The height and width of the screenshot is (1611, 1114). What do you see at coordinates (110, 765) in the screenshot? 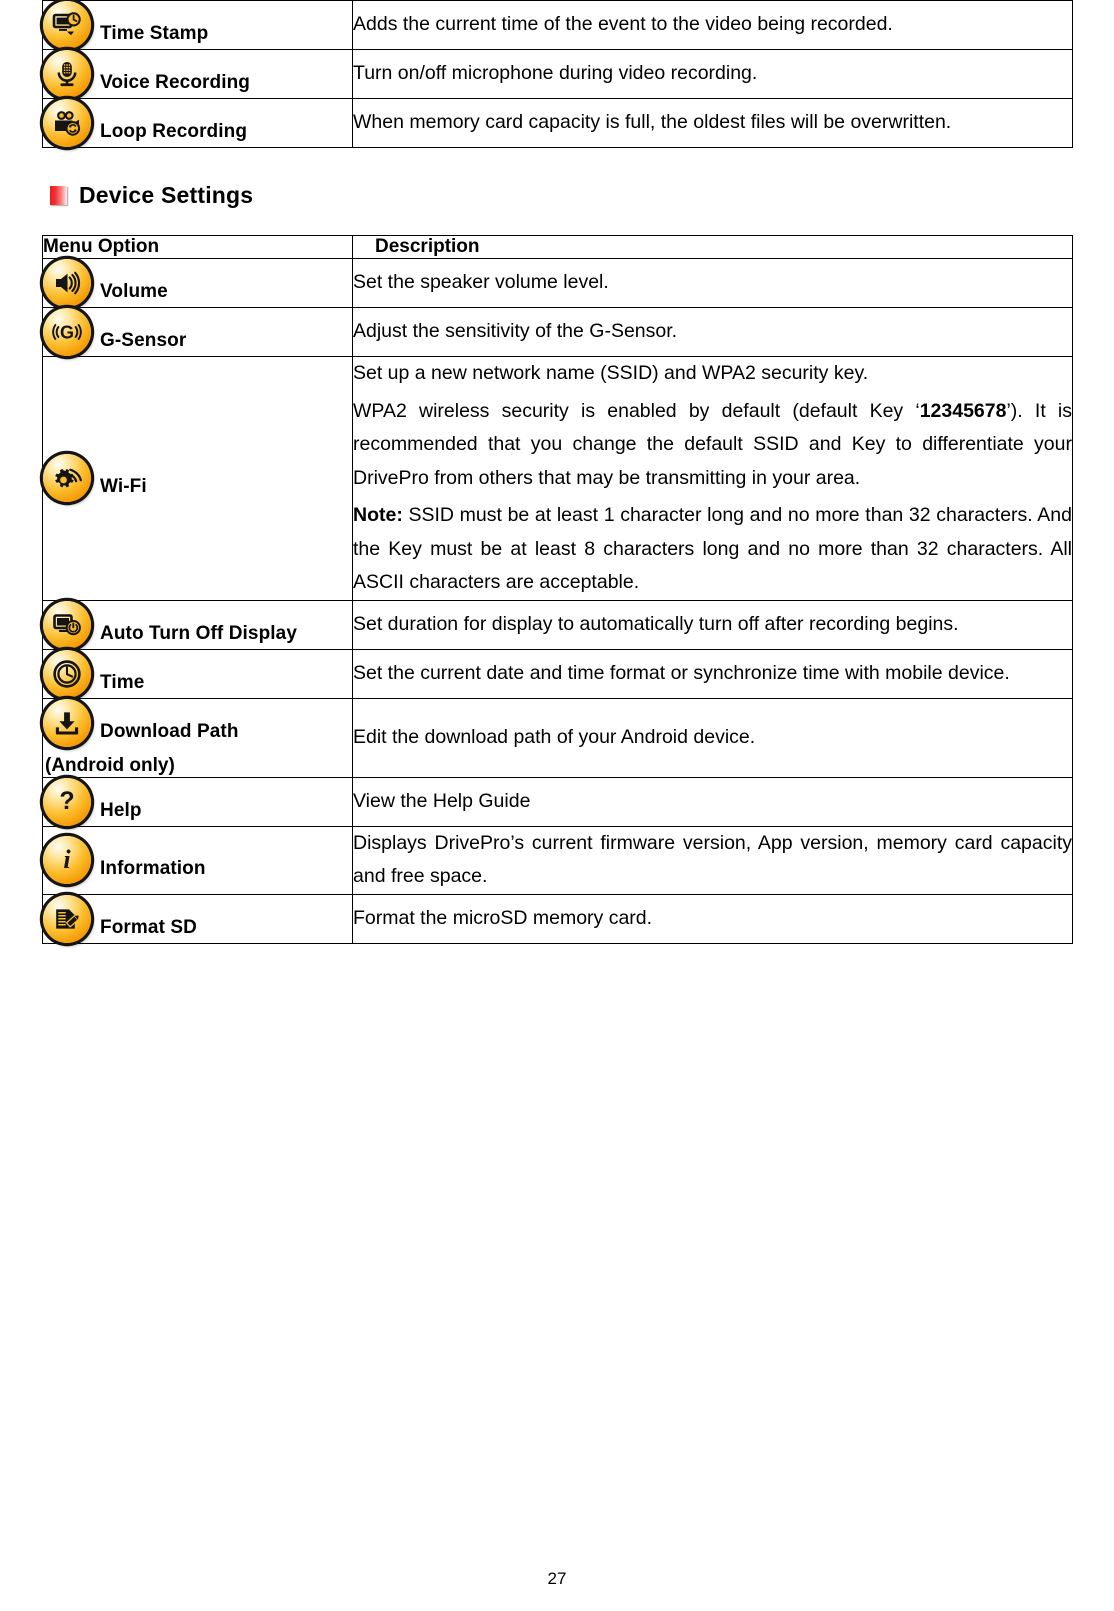
I see `menu-option-sublabel: (Android only)` at bounding box center [110, 765].